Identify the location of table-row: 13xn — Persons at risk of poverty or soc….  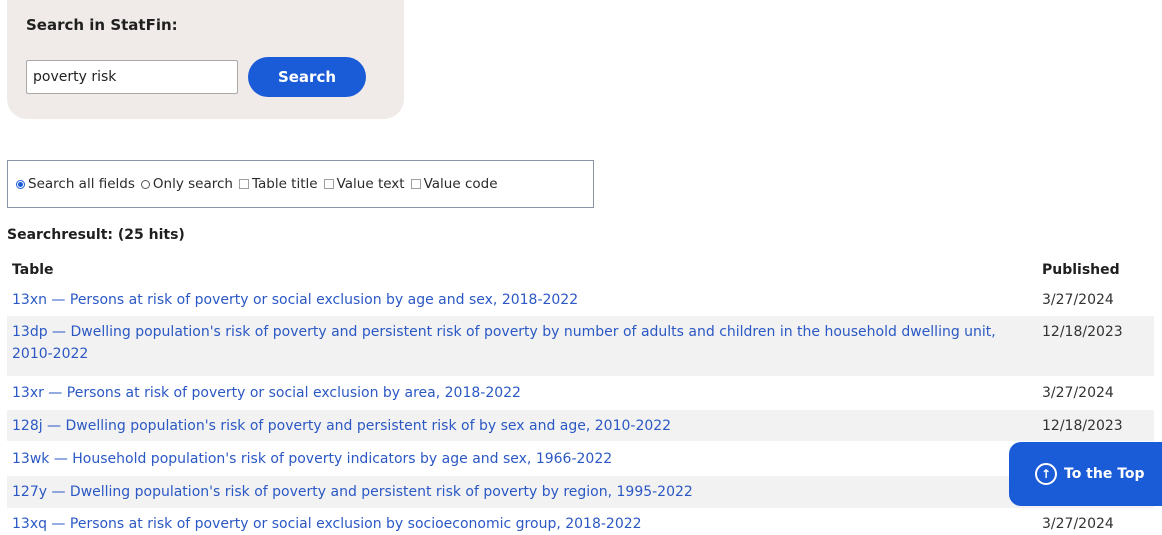
(580, 300).